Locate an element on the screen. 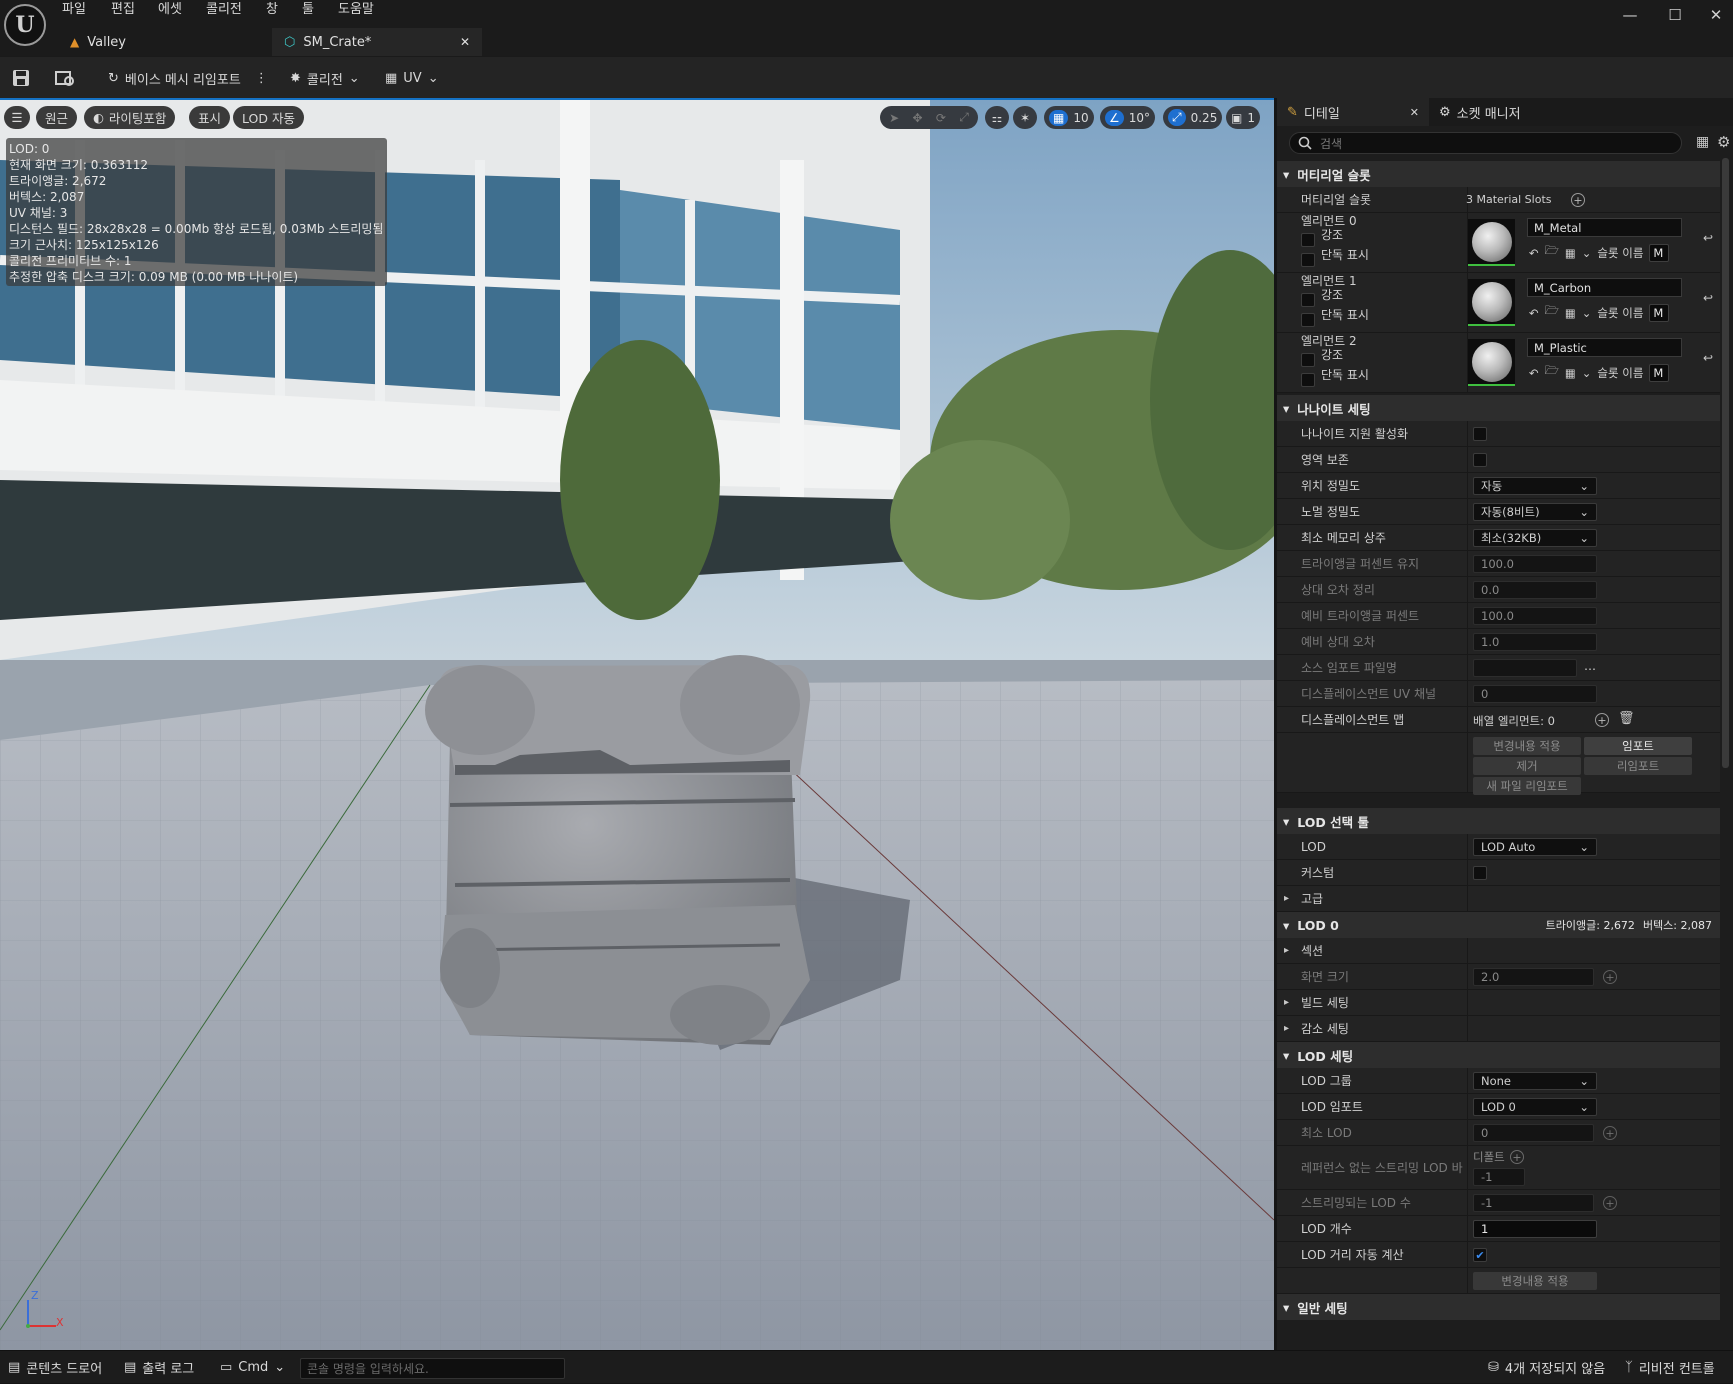 This screenshot has width=1733, height=1384. trash-icon: 🗑 is located at coordinates (1626, 718).